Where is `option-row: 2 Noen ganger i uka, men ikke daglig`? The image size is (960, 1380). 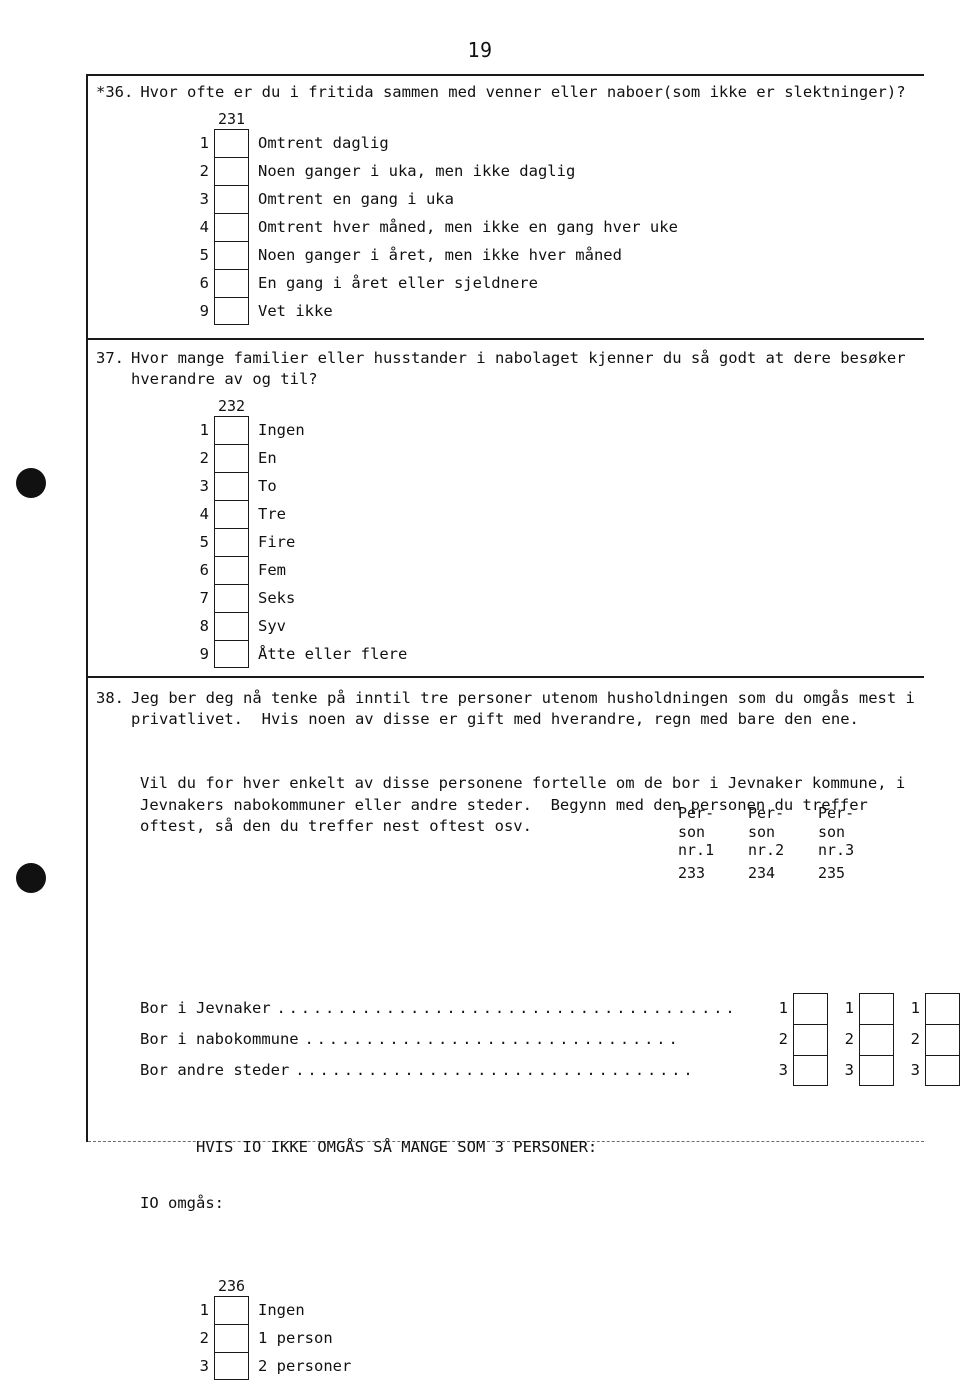
option-row: 2 Noen ganger i uka, men ikke daglig is located at coordinates (575, 171).